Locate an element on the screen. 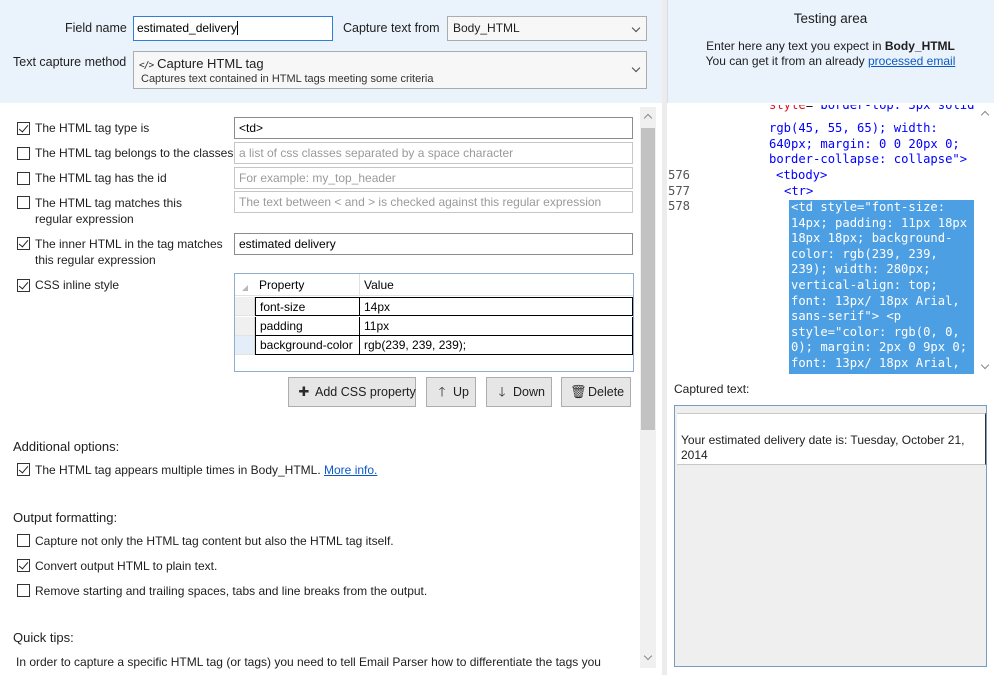 The image size is (994, 675). grid-row: font-size 14px is located at coordinates (434, 306).